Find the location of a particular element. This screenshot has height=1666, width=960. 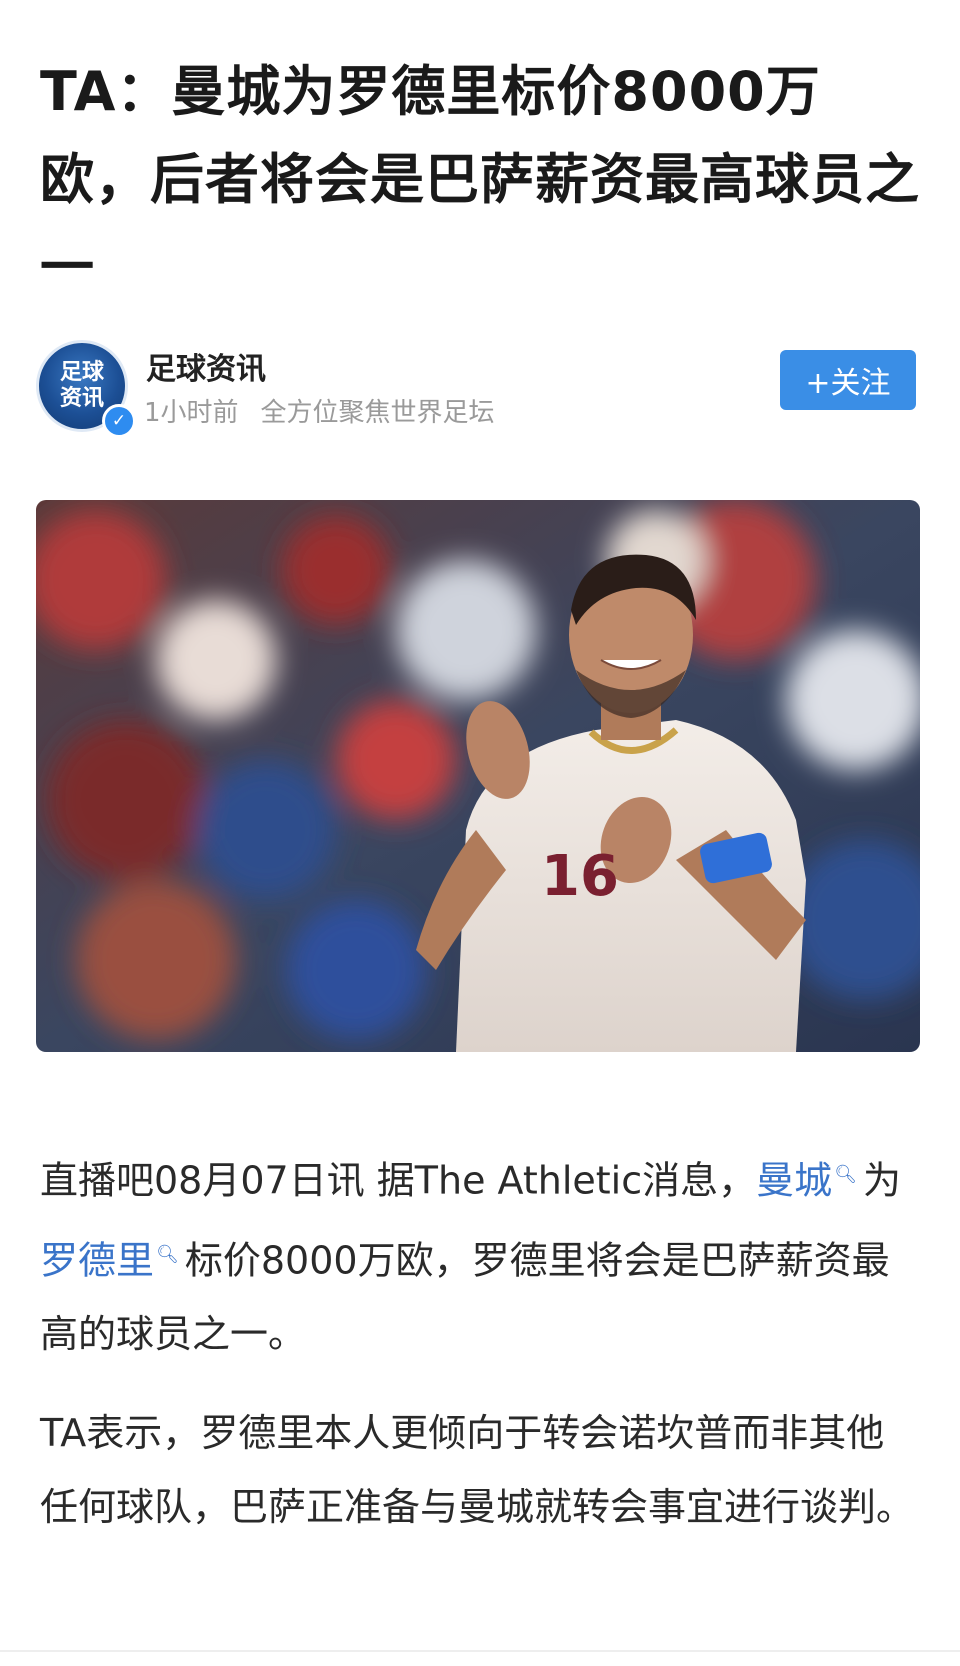

author-row: 足球 资讯 ✓ 足球资讯 1小时前 全方位聚焦世界足坛 +关注 is located at coordinates (476, 390).